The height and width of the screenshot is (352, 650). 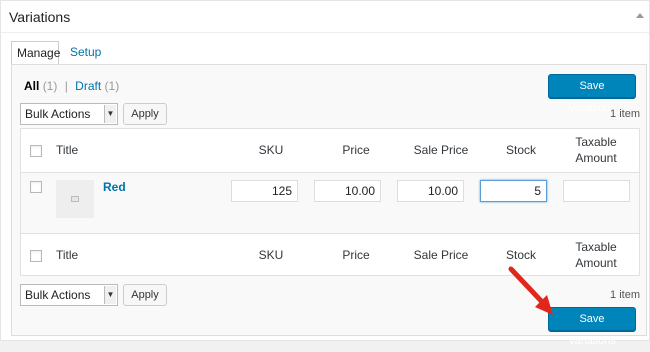 What do you see at coordinates (596, 191) in the screenshot?
I see `taxable-amount-input` at bounding box center [596, 191].